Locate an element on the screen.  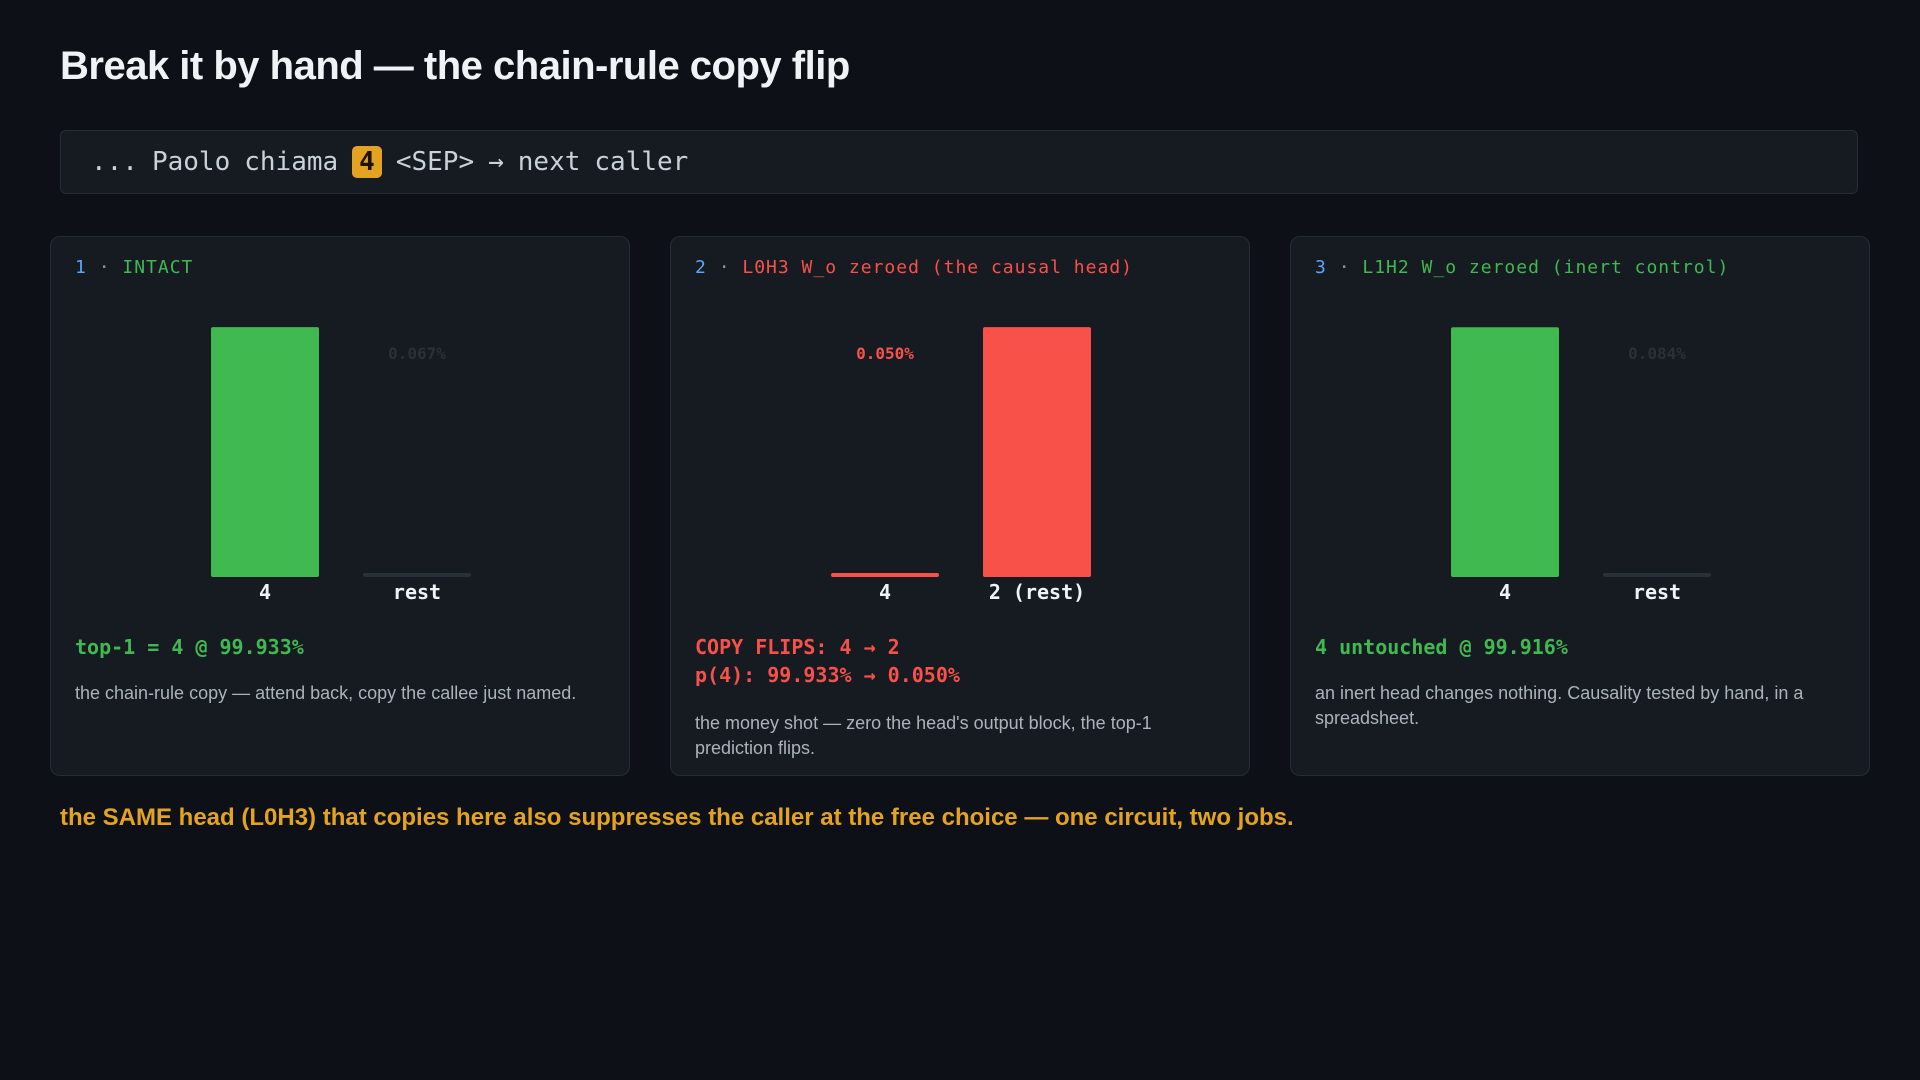
panel-number: 1 is located at coordinates (81, 267).